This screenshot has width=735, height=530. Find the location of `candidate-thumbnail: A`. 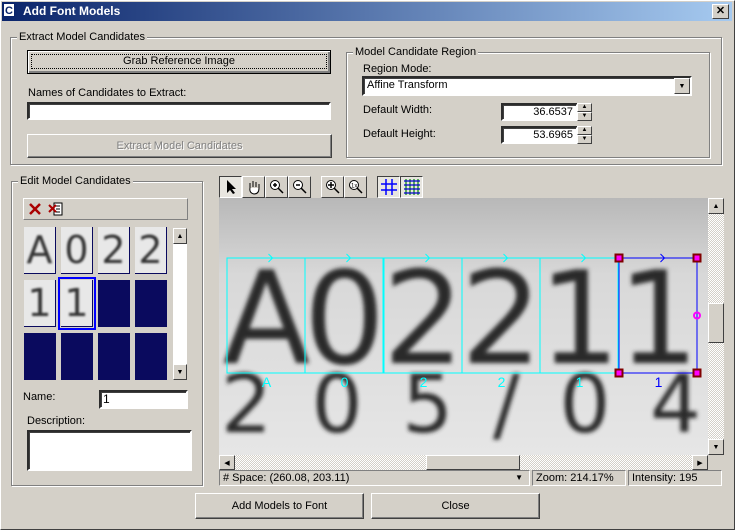

candidate-thumbnail: A is located at coordinates (40, 250).